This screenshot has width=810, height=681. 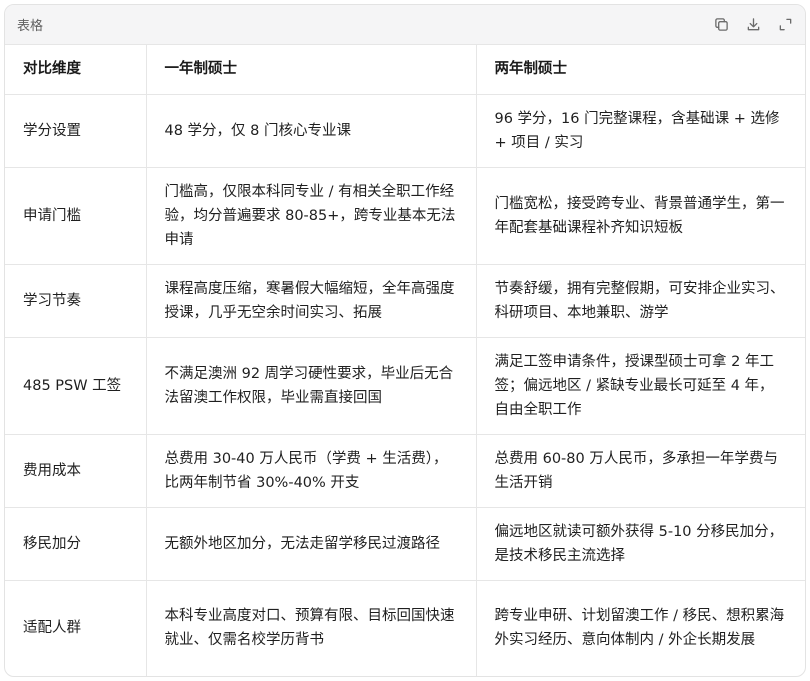 I want to click on download-button, so click(x=753, y=25).